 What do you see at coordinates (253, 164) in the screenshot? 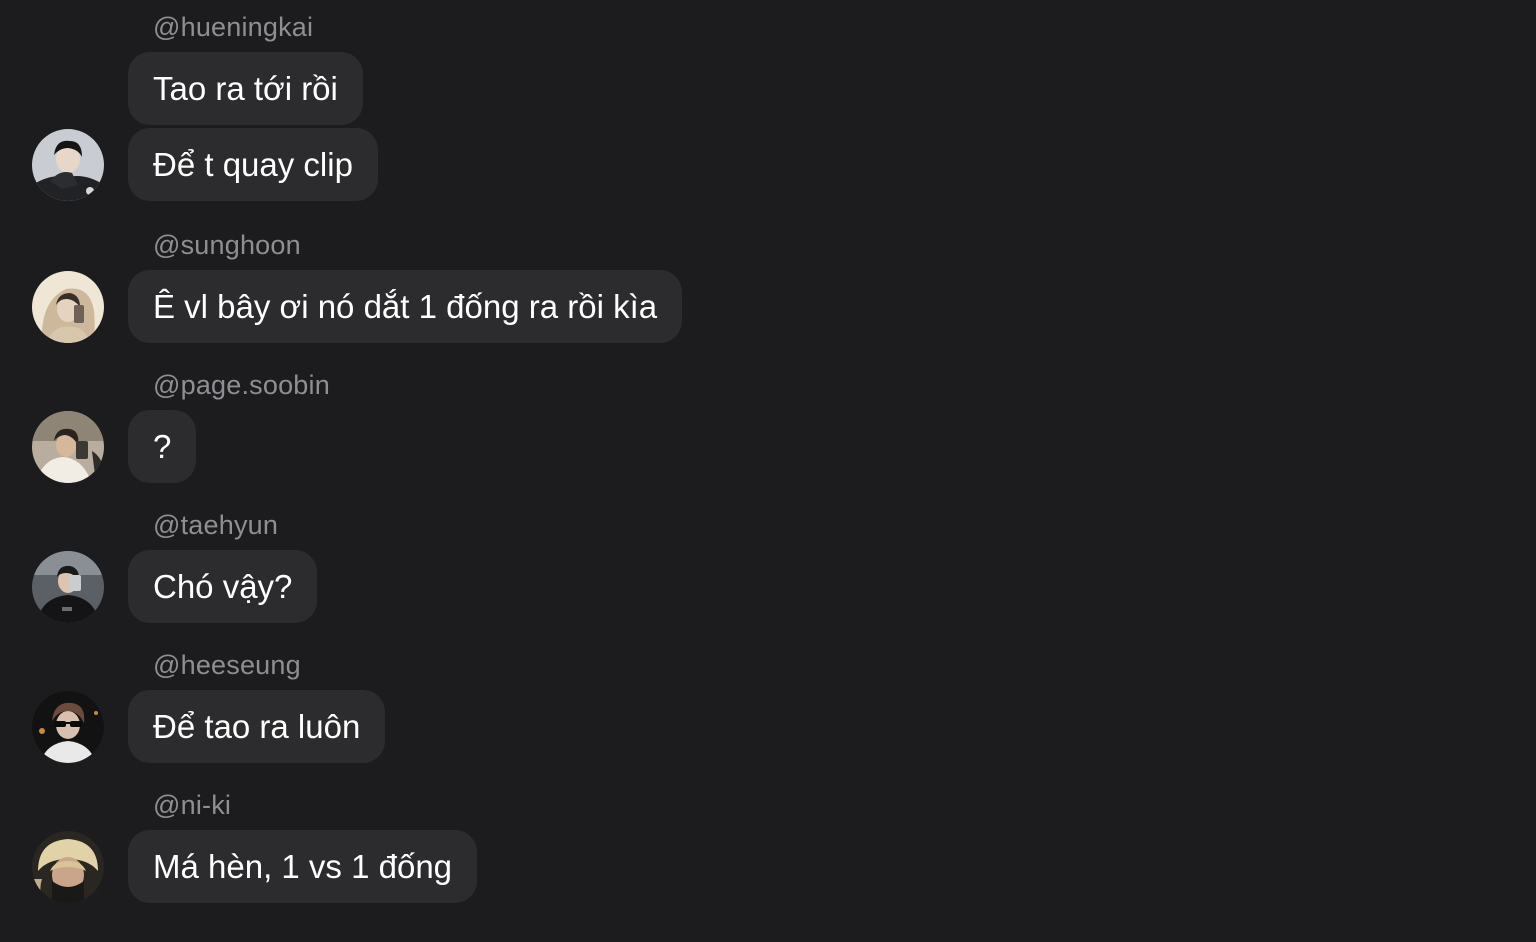
I see `message-bubble: Để t quay clip` at bounding box center [253, 164].